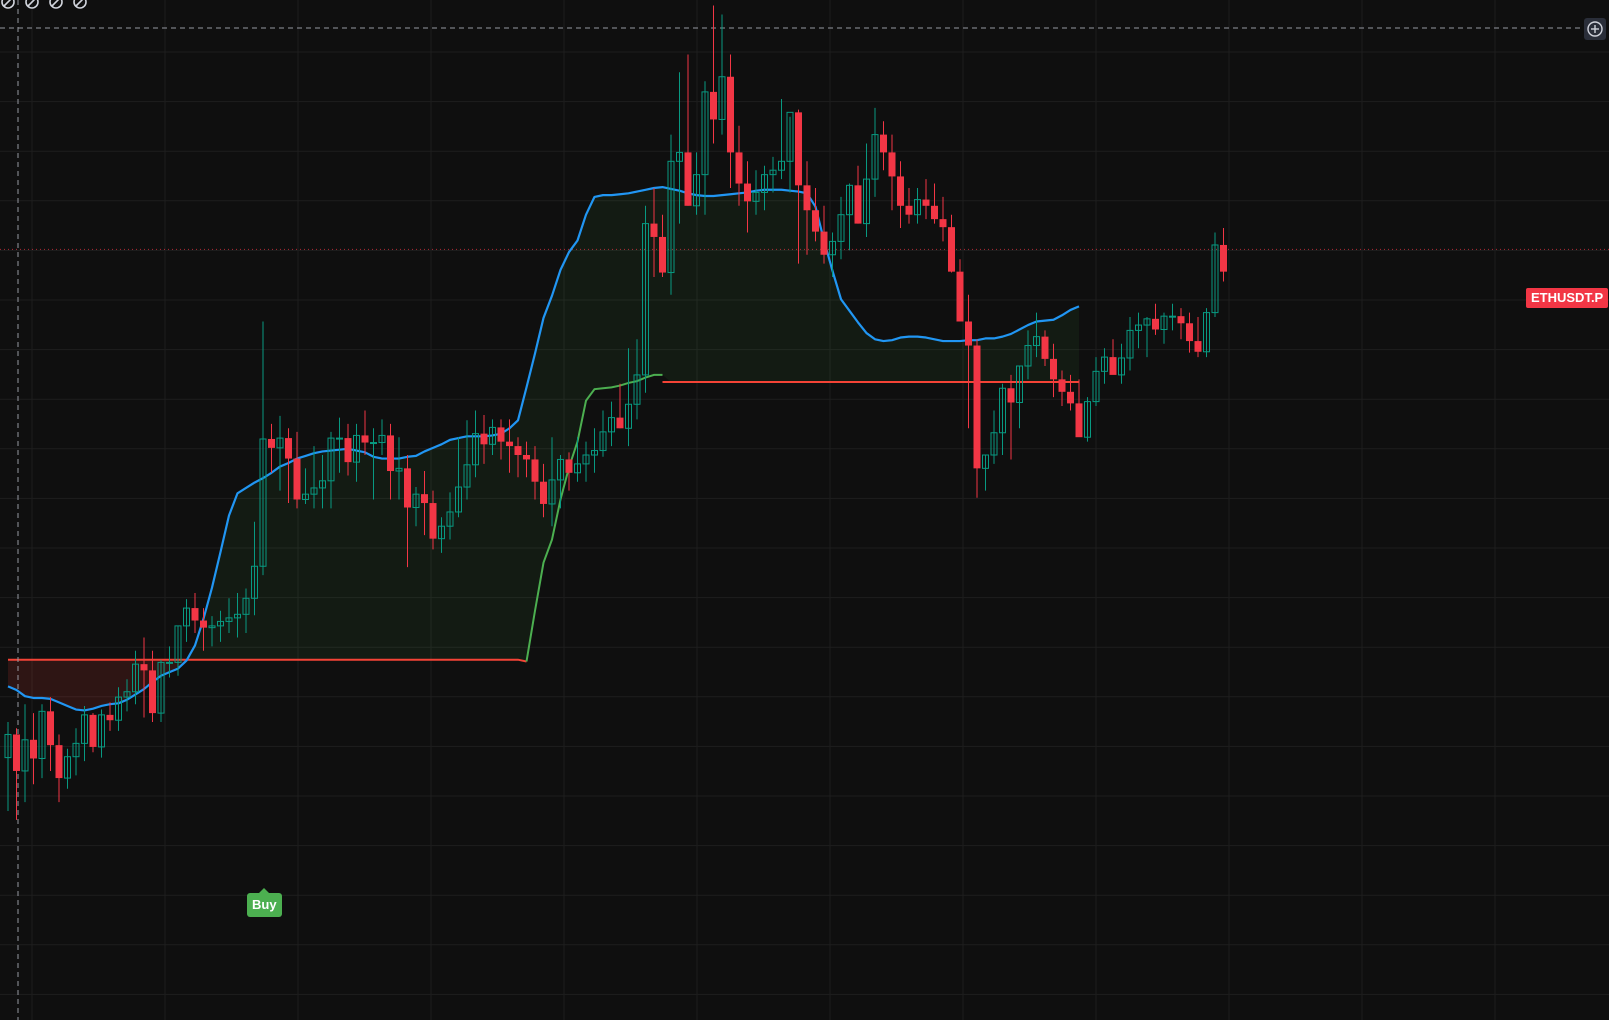  What do you see at coordinates (44, 6) in the screenshot?
I see `drawing-toolbar` at bounding box center [44, 6].